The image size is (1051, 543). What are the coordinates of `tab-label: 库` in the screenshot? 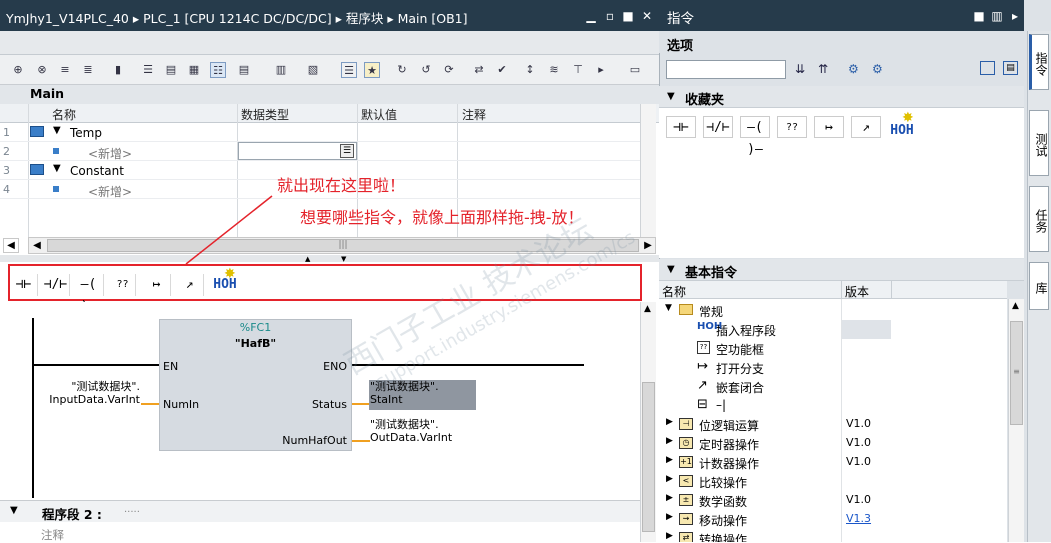 It's located at (1041, 288).